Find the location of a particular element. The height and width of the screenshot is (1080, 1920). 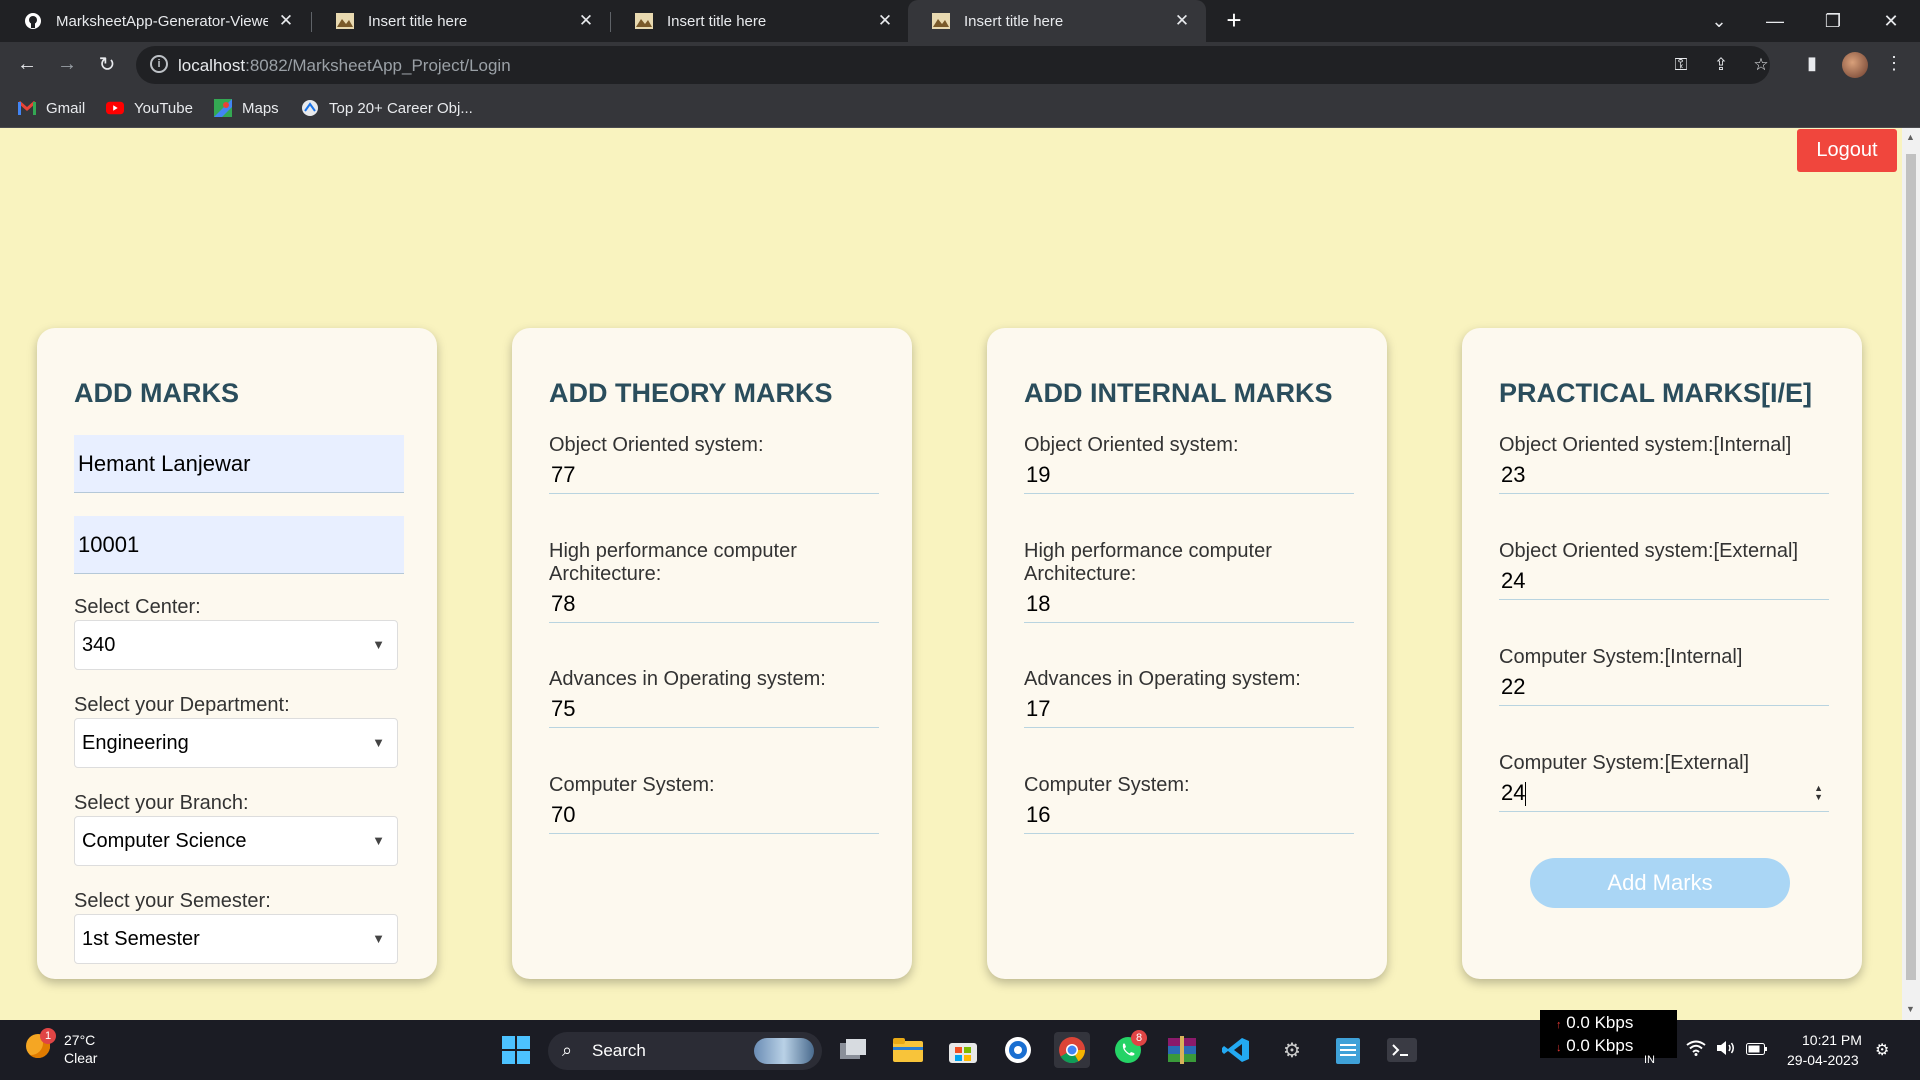

internal-oos-input: 19 is located at coordinates (1189, 475).